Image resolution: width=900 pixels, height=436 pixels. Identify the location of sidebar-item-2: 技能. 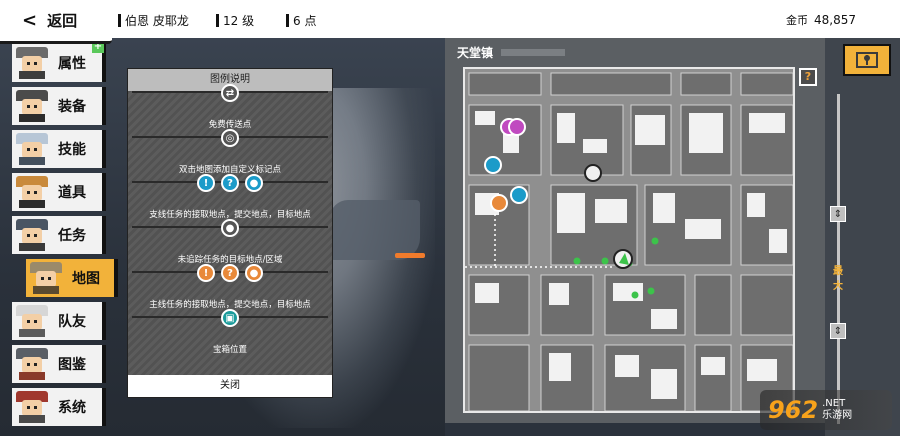
(59, 149).